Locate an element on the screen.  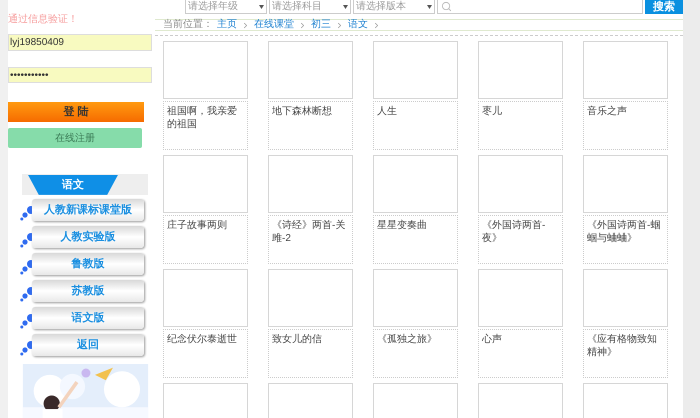
password-field: ••••••••••• is located at coordinates (80, 75).